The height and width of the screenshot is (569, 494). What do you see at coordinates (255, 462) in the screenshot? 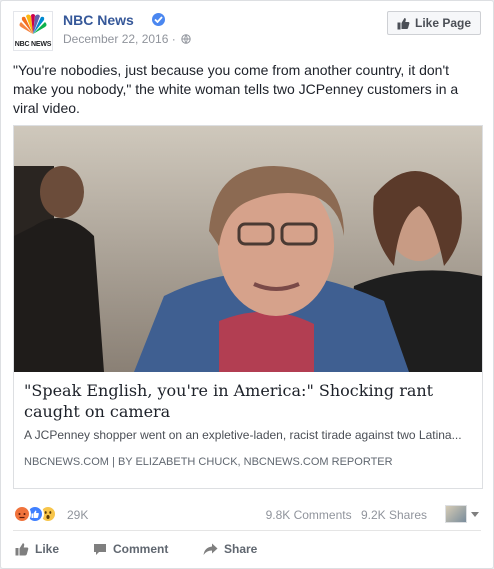
I see `article-byline: BY ELIZABETH CHUCK, NBCNEWS.COM REPORTER` at bounding box center [255, 462].